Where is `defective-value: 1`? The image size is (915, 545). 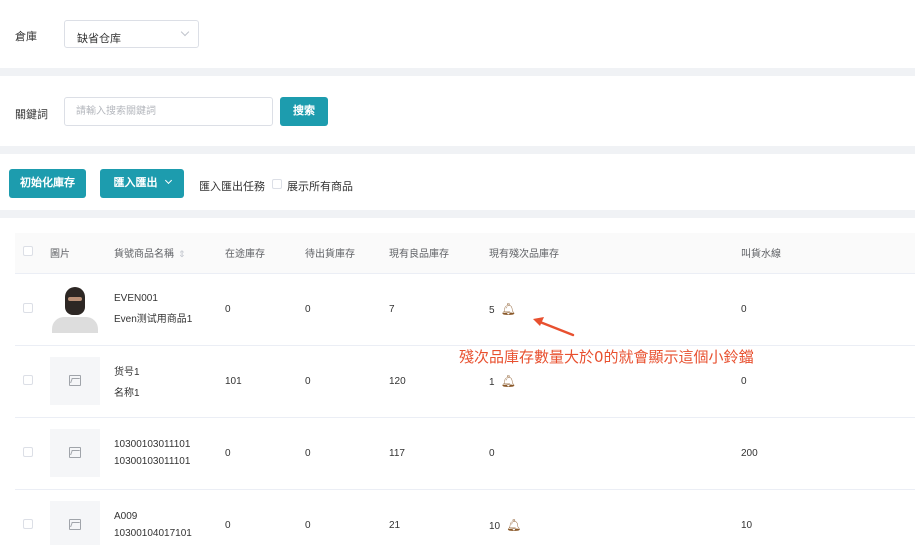
defective-value: 1 is located at coordinates (492, 382).